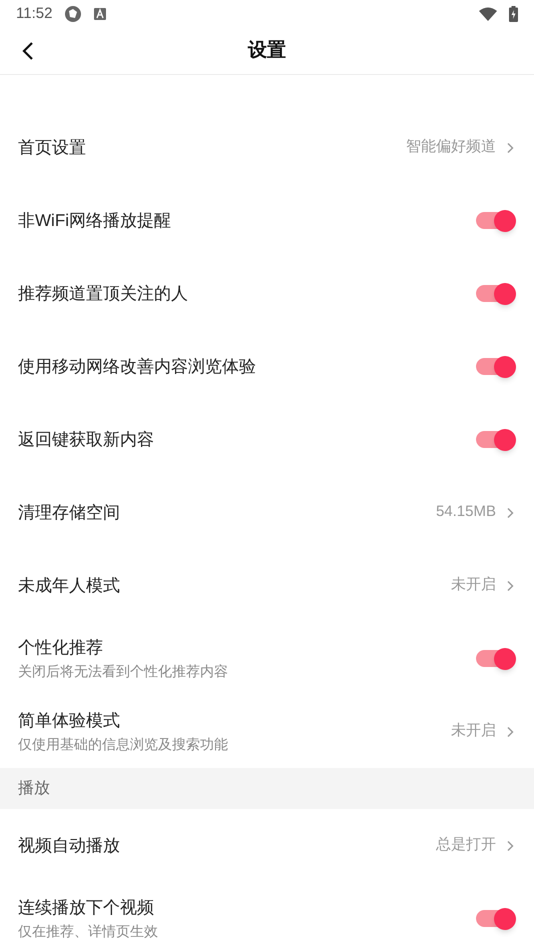 The image size is (534, 950). What do you see at coordinates (52, 147) in the screenshot?
I see `setting-label: 首页设置` at bounding box center [52, 147].